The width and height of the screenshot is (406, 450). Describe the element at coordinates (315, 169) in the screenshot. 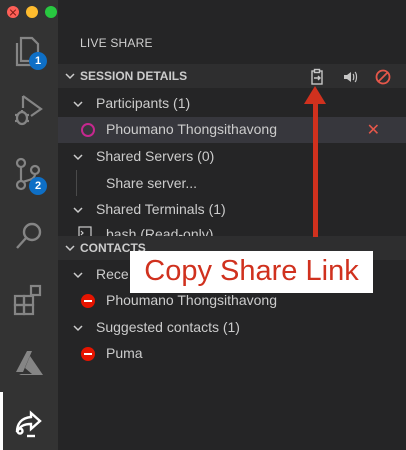

I see `annotation-arrow` at that location.